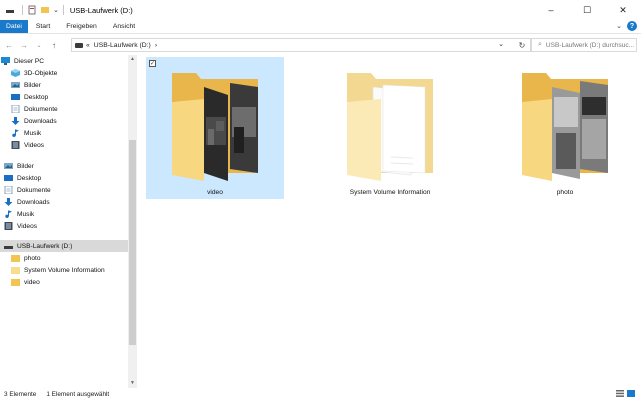  I want to click on folder-system-volume-information: System Volume Information, so click(390, 128).